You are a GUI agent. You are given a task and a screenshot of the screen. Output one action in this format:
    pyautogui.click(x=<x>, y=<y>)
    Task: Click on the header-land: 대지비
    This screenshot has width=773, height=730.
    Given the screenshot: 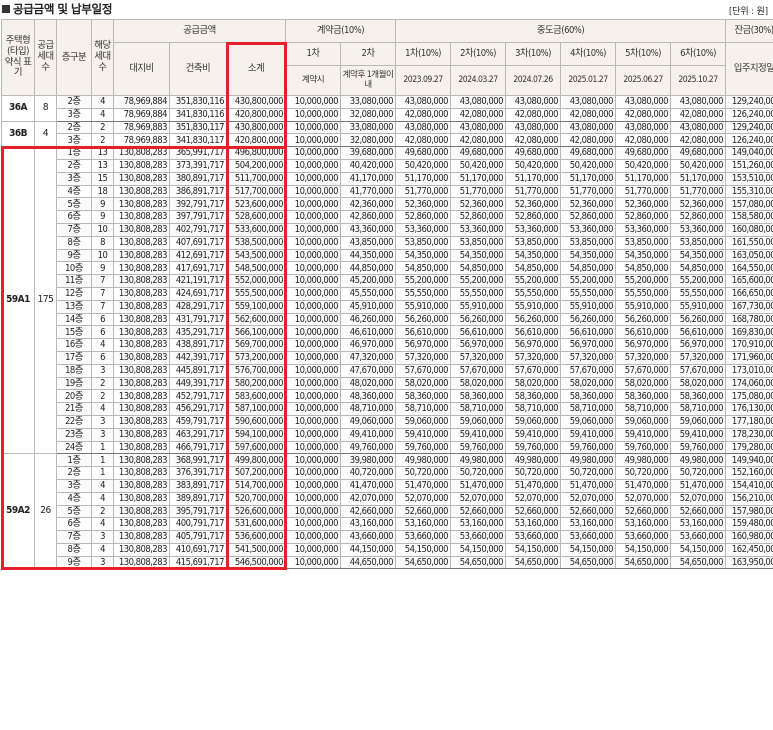 What is the action you would take?
    pyautogui.click(x=141, y=69)
    